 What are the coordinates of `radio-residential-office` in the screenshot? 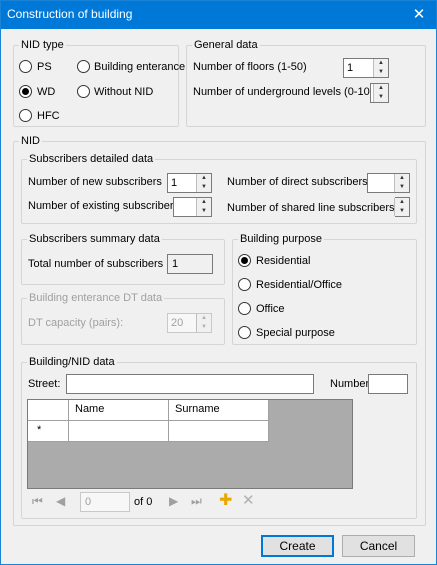 It's located at (244, 284).